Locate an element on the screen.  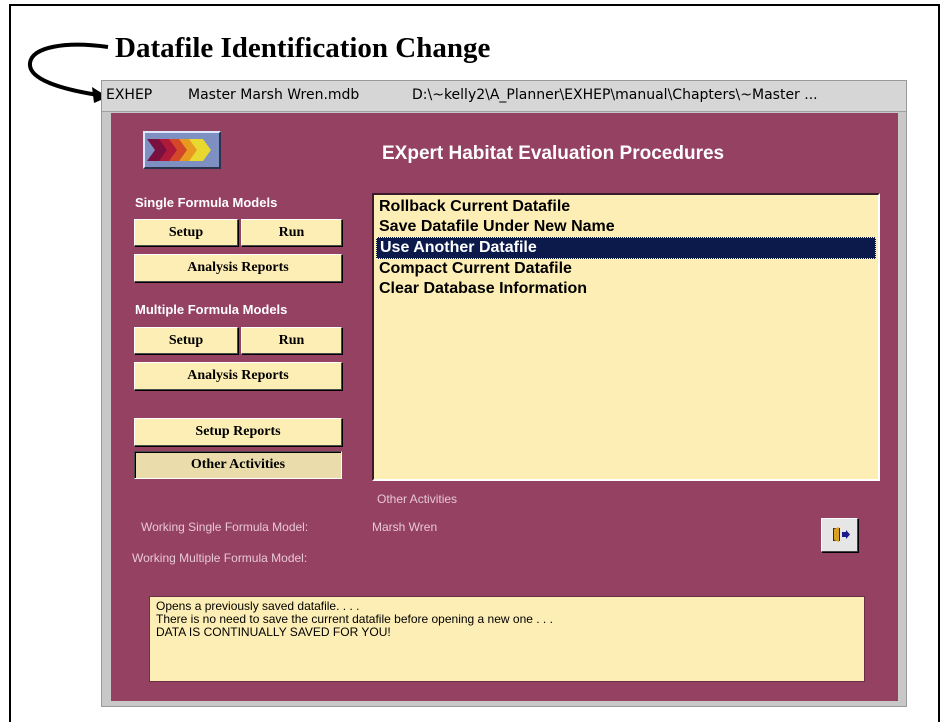
multicolor-arrows-logo-icon is located at coordinates (182, 150).